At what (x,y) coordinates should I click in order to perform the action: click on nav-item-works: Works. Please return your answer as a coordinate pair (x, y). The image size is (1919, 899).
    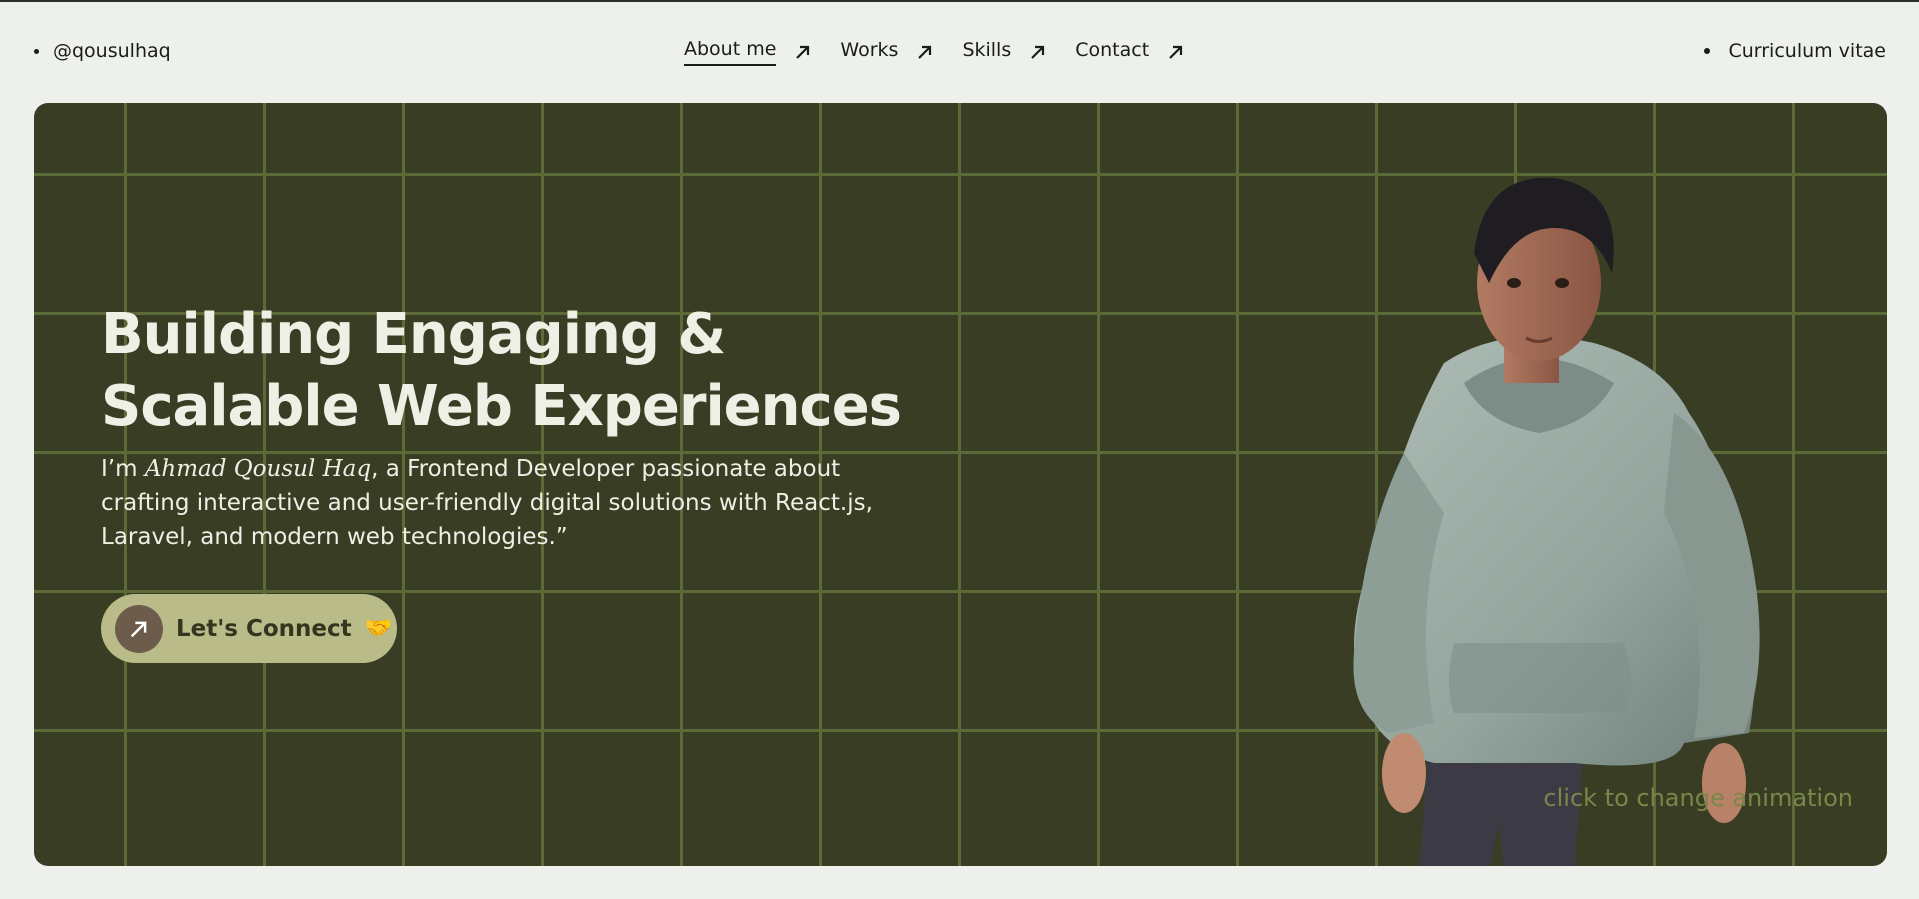
    Looking at the image, I should click on (887, 52).